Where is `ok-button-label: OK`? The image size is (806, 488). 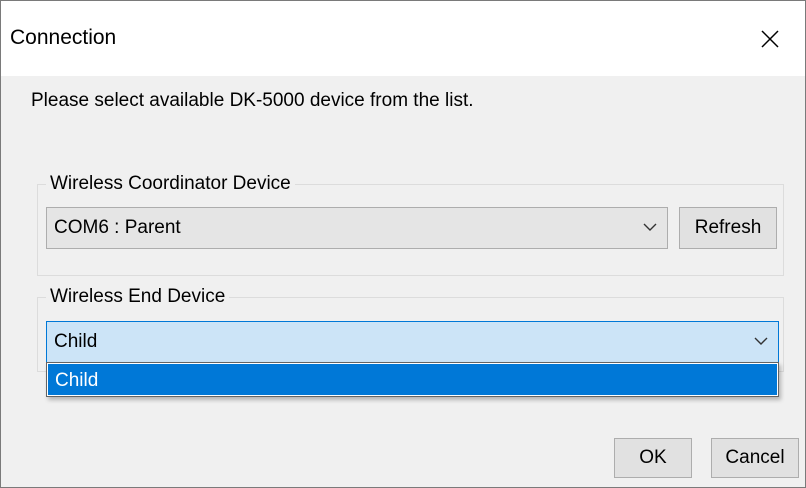 ok-button-label: OK is located at coordinates (653, 457).